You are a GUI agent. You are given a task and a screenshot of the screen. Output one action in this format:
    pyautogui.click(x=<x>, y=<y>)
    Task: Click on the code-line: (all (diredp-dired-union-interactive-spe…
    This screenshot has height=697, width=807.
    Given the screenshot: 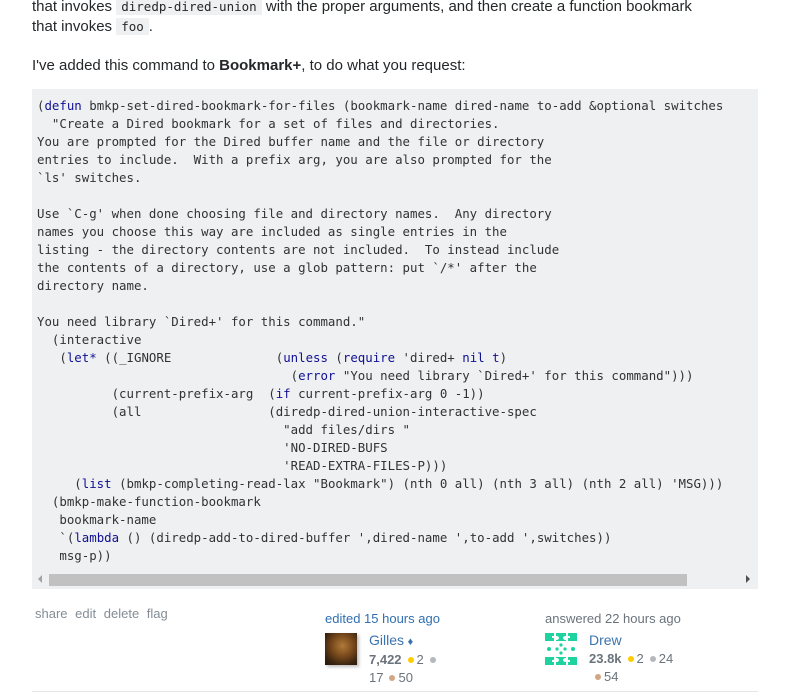 What is the action you would take?
    pyautogui.click(x=324, y=411)
    